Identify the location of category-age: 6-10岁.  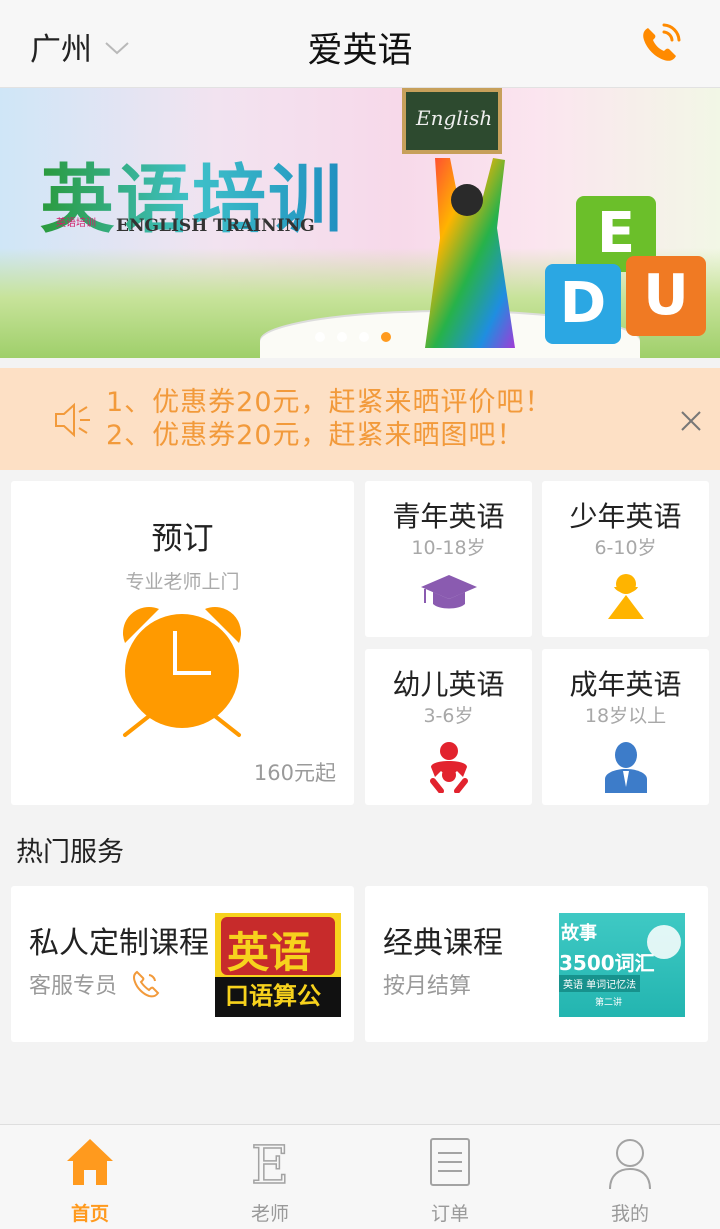
(625, 548).